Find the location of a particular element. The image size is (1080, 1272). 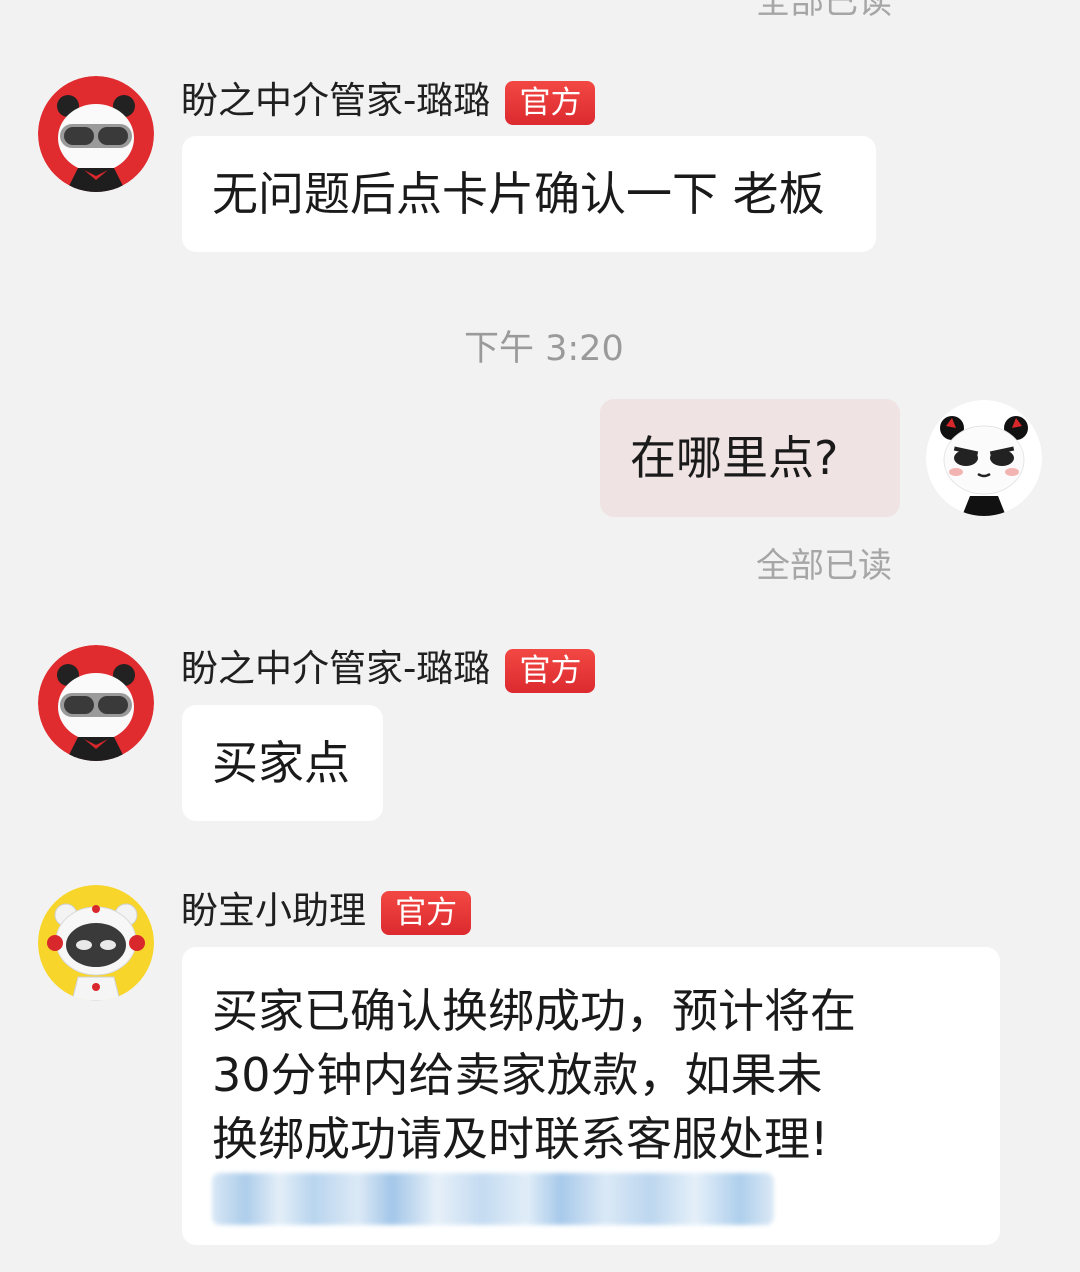

assistant-avatar-icon is located at coordinates (96, 943).